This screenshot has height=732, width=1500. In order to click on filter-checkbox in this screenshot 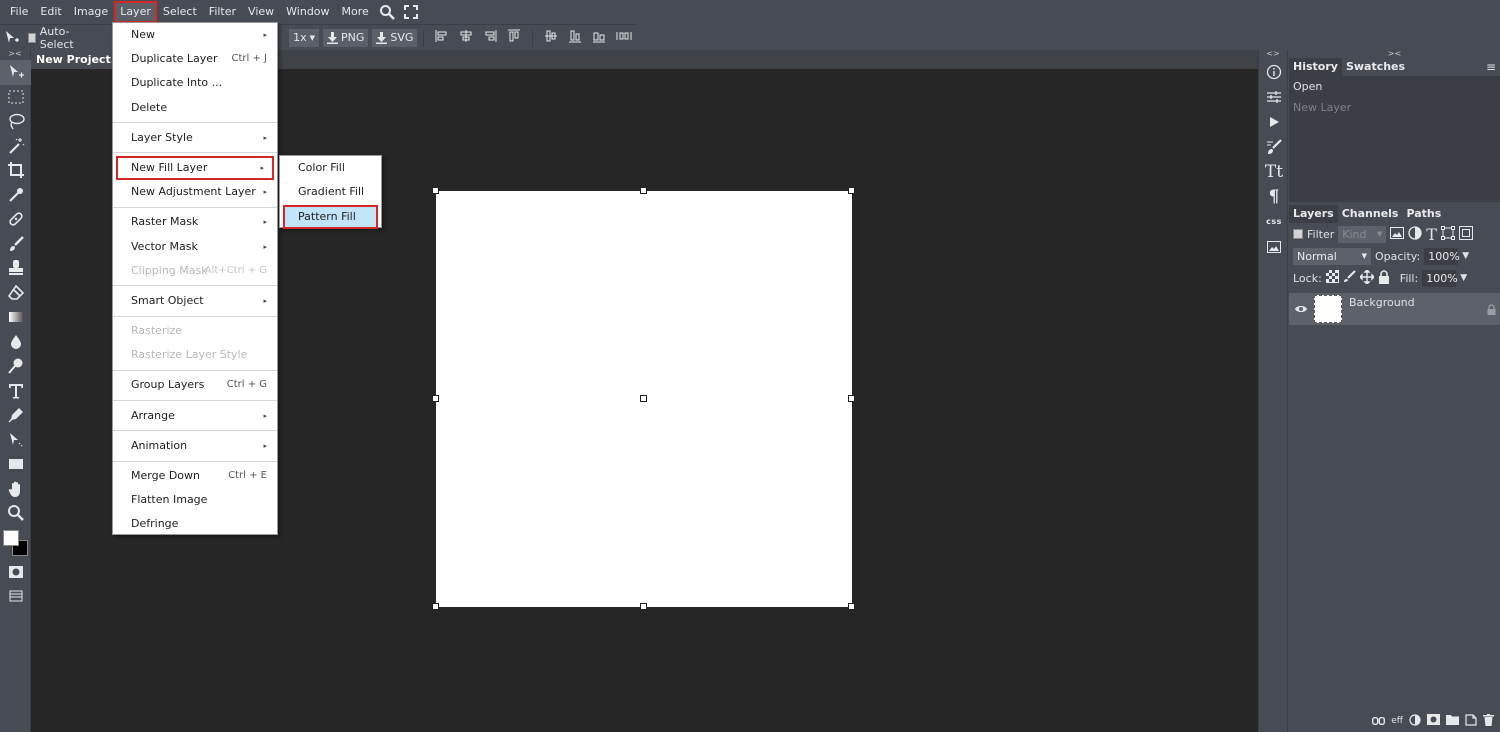, I will do `click(1298, 234)`.